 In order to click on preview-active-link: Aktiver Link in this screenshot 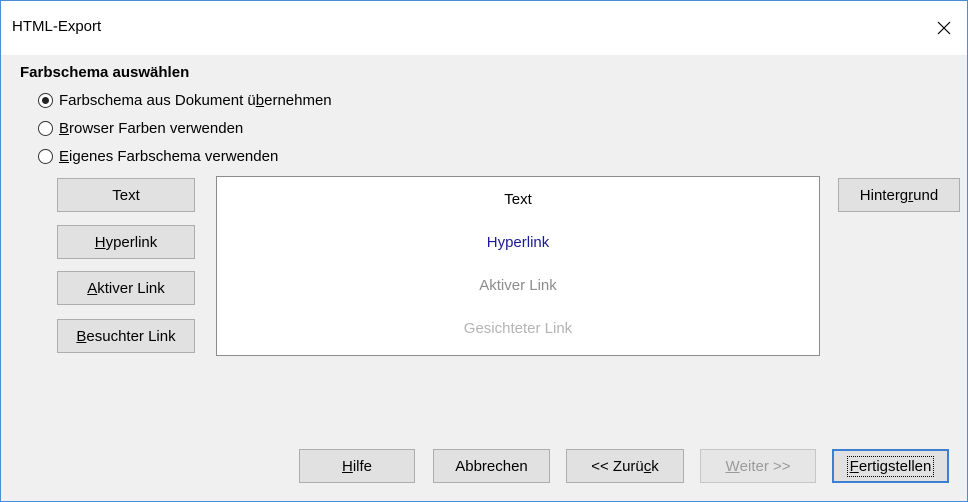, I will do `click(518, 285)`.